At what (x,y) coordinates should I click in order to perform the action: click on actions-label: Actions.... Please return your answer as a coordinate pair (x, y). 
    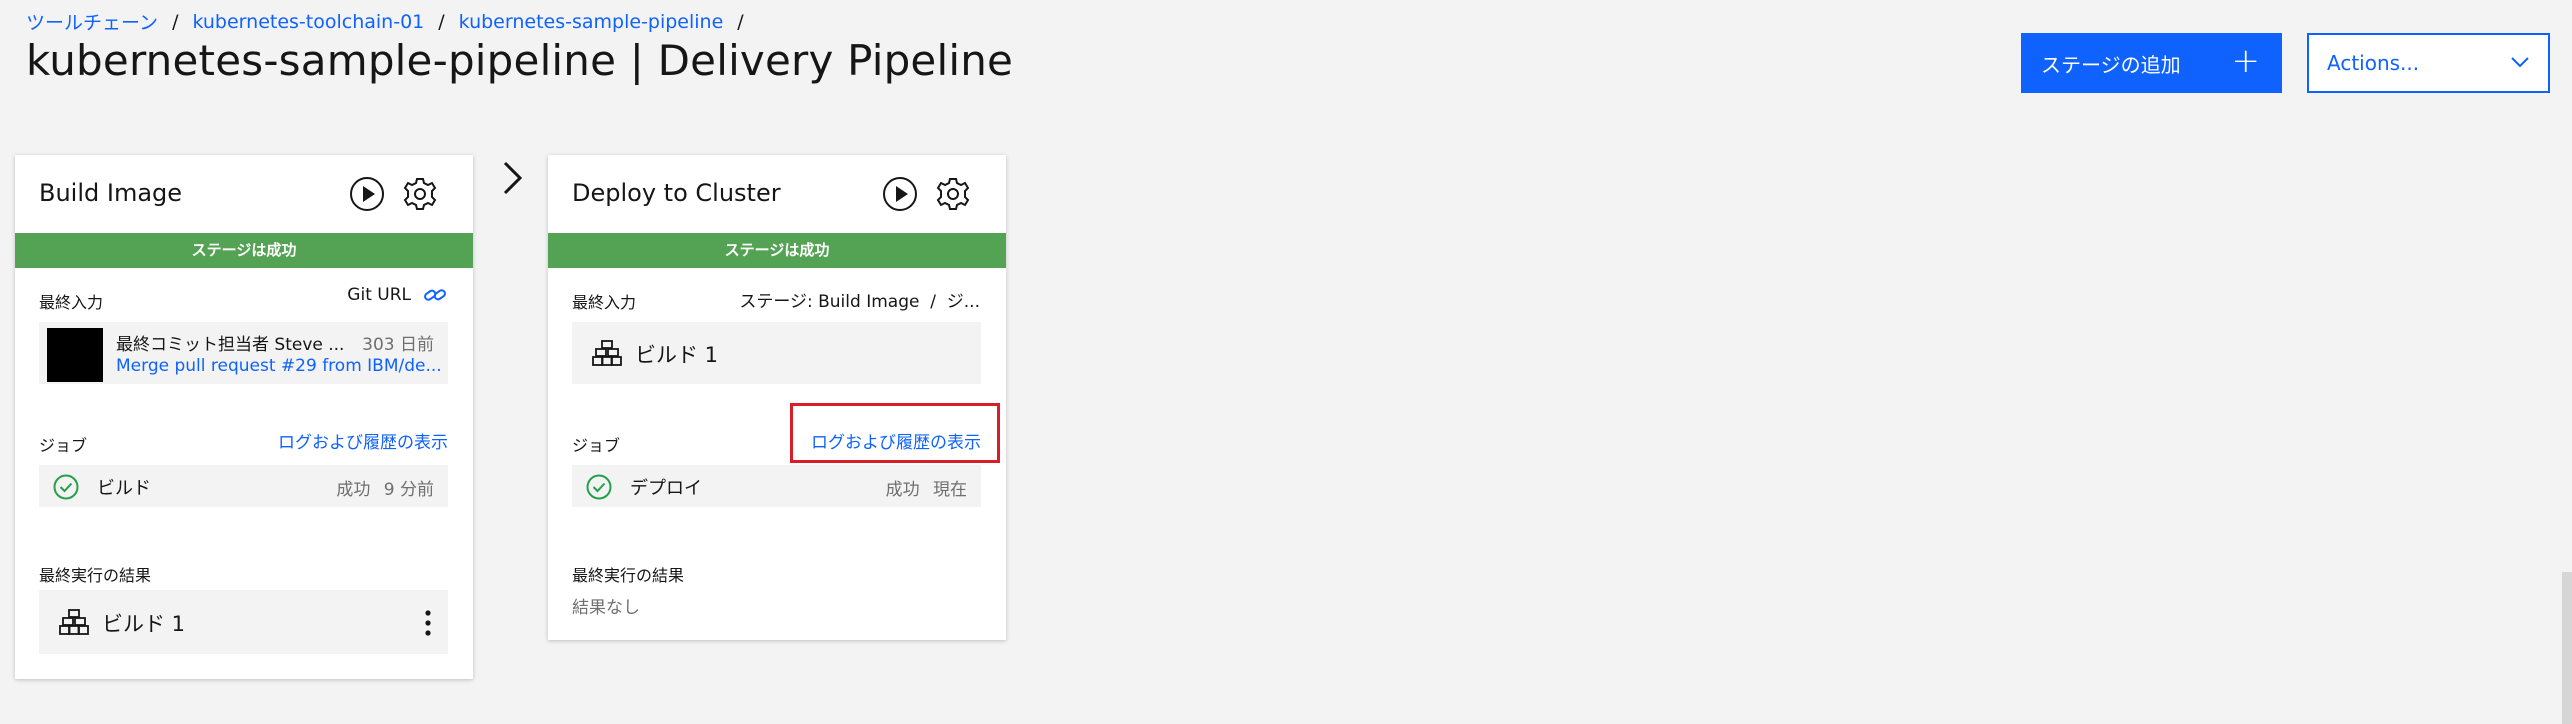
    Looking at the image, I should click on (2373, 63).